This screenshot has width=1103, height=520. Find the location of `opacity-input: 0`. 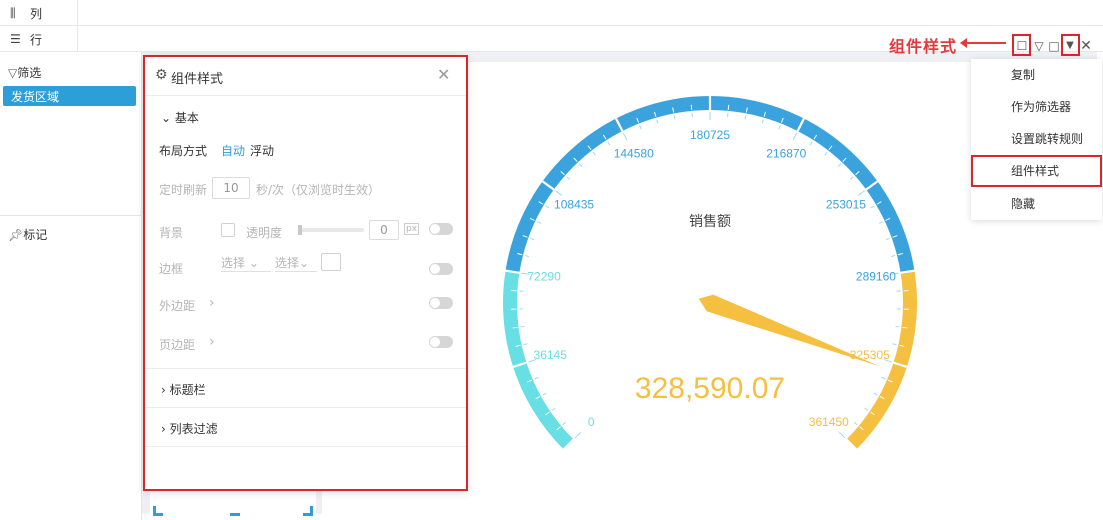

opacity-input: 0 is located at coordinates (384, 230).